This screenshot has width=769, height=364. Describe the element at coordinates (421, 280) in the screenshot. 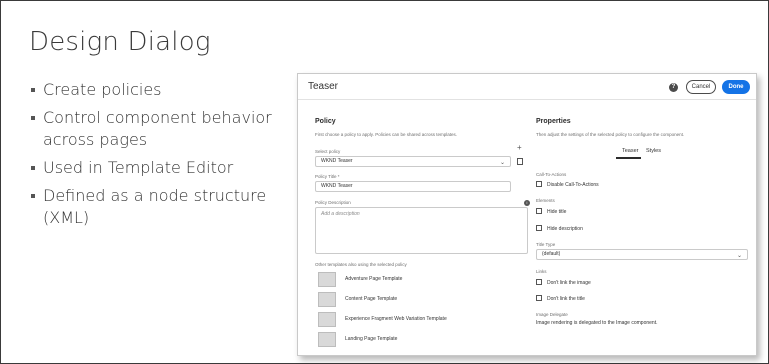

I see `list-item: Adventure Page Template` at that location.